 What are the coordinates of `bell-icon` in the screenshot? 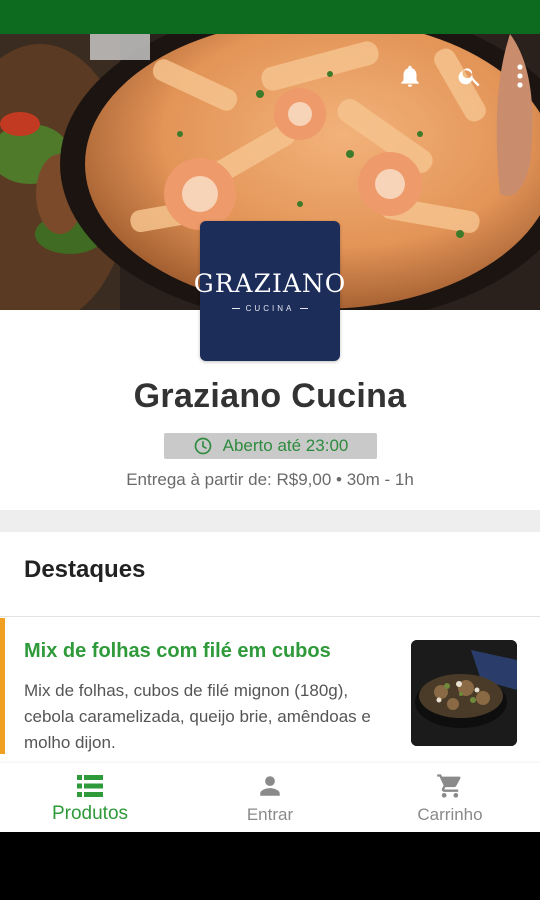 It's located at (410, 76).